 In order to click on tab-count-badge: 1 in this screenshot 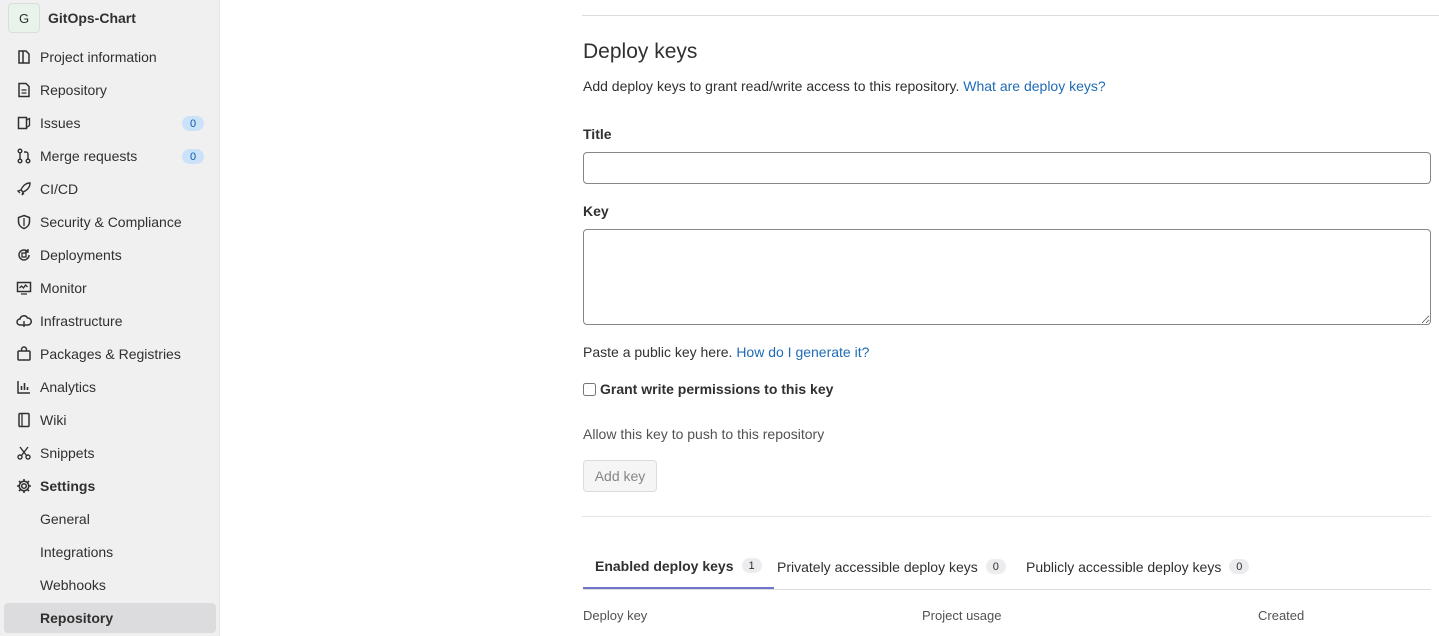, I will do `click(751, 565)`.